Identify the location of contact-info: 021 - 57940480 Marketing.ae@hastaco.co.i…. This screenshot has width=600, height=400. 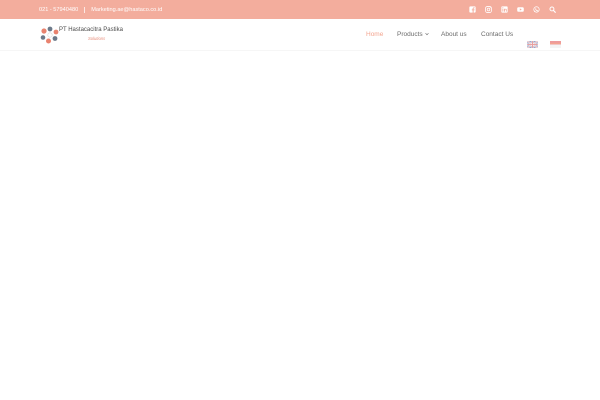
(100, 9).